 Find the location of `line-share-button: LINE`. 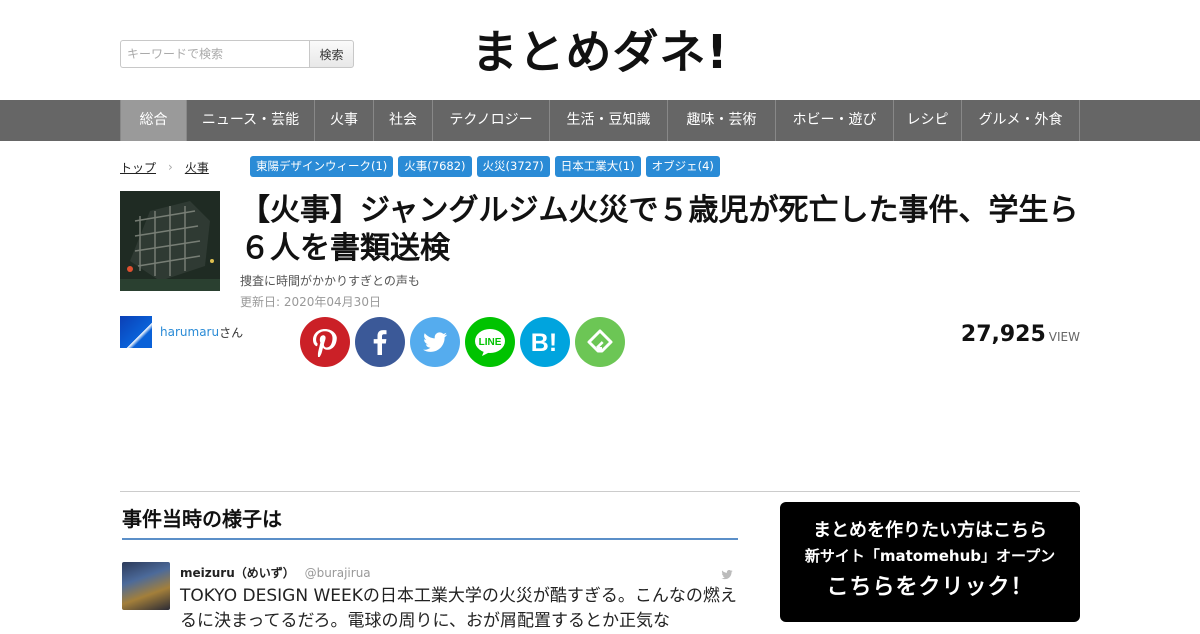

line-share-button: LINE is located at coordinates (490, 342).